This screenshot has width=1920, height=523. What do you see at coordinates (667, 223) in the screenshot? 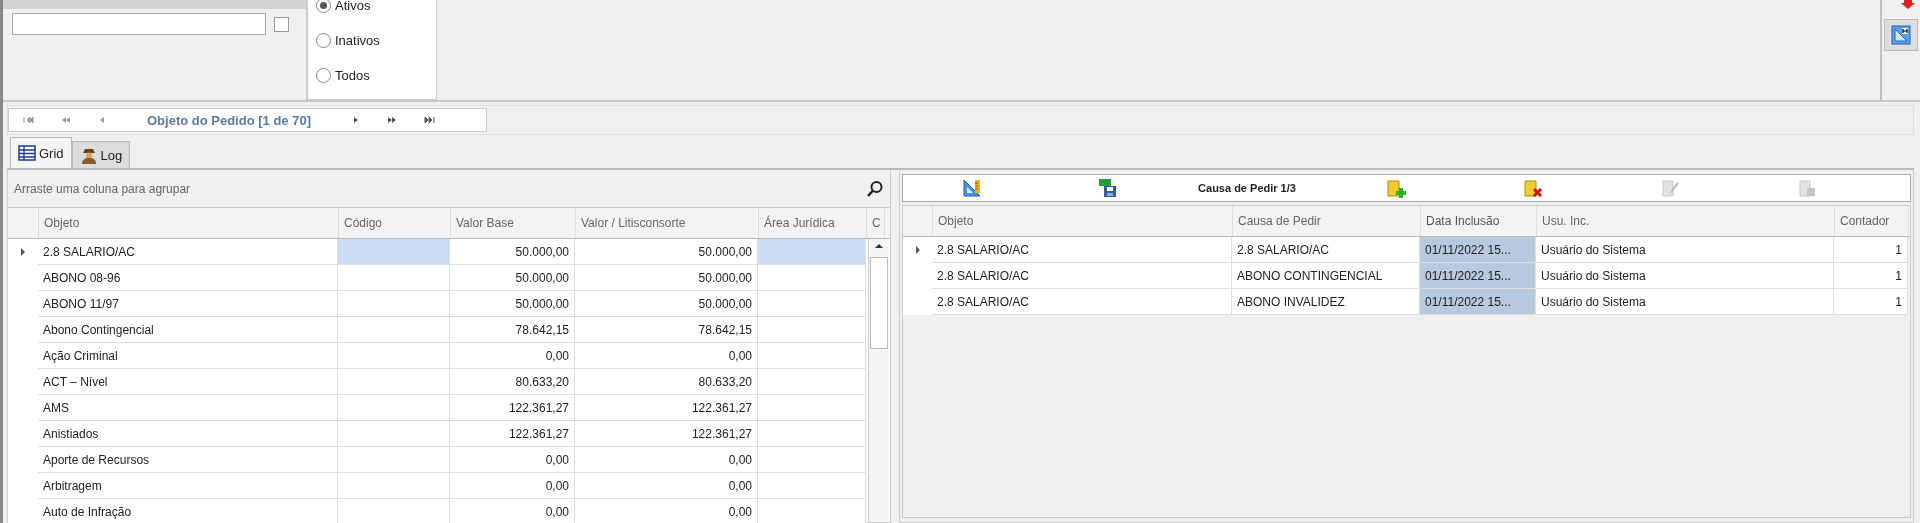
I see `column-header: Valor / Litisconsorte` at bounding box center [667, 223].